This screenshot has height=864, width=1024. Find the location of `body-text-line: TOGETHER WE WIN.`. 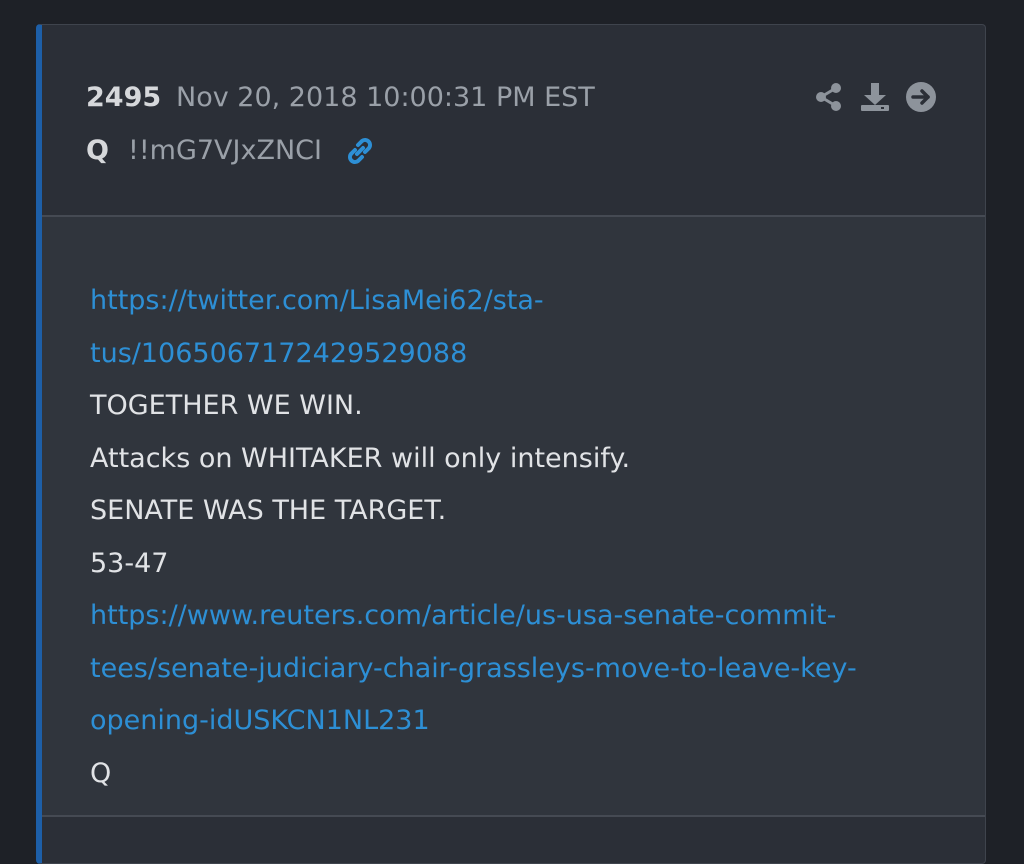

body-text-line: TOGETHER WE WIN. is located at coordinates (226, 405).